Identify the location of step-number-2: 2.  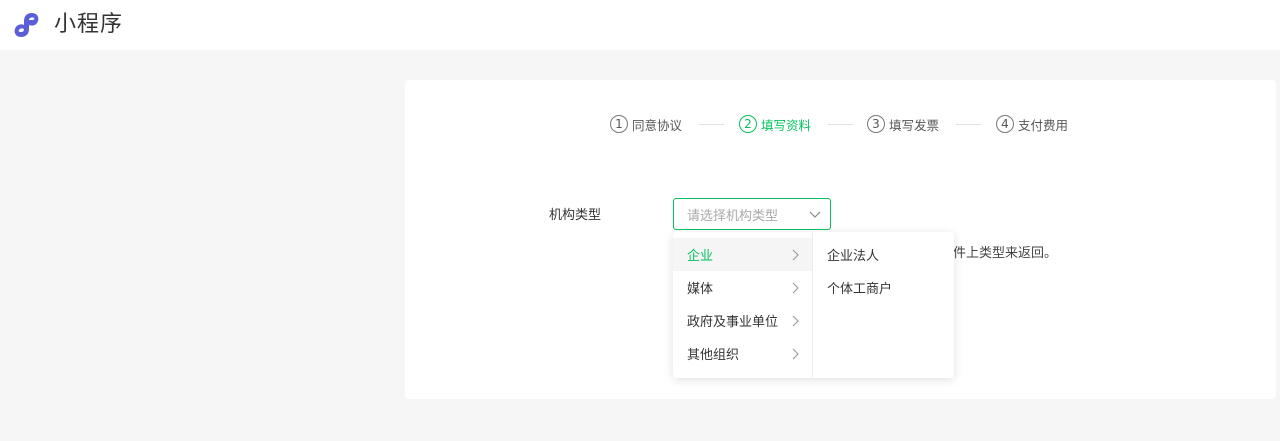
(748, 124).